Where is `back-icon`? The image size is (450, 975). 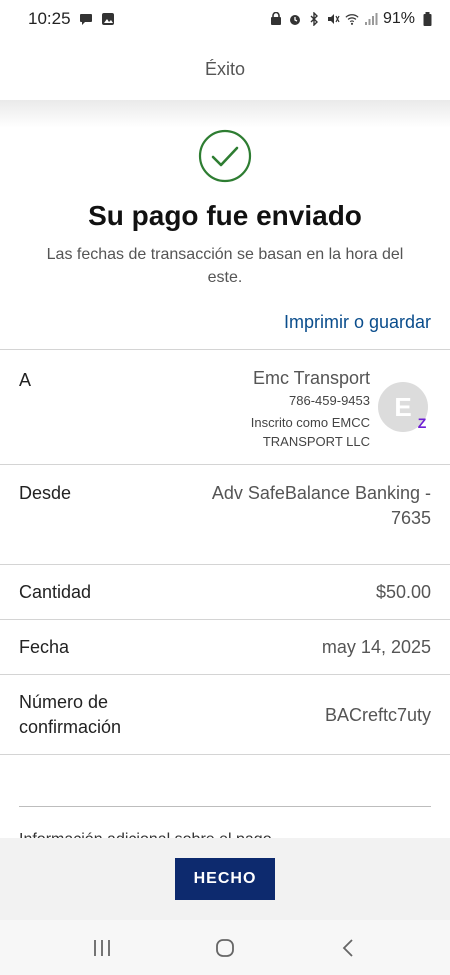
back-icon is located at coordinates (348, 947).